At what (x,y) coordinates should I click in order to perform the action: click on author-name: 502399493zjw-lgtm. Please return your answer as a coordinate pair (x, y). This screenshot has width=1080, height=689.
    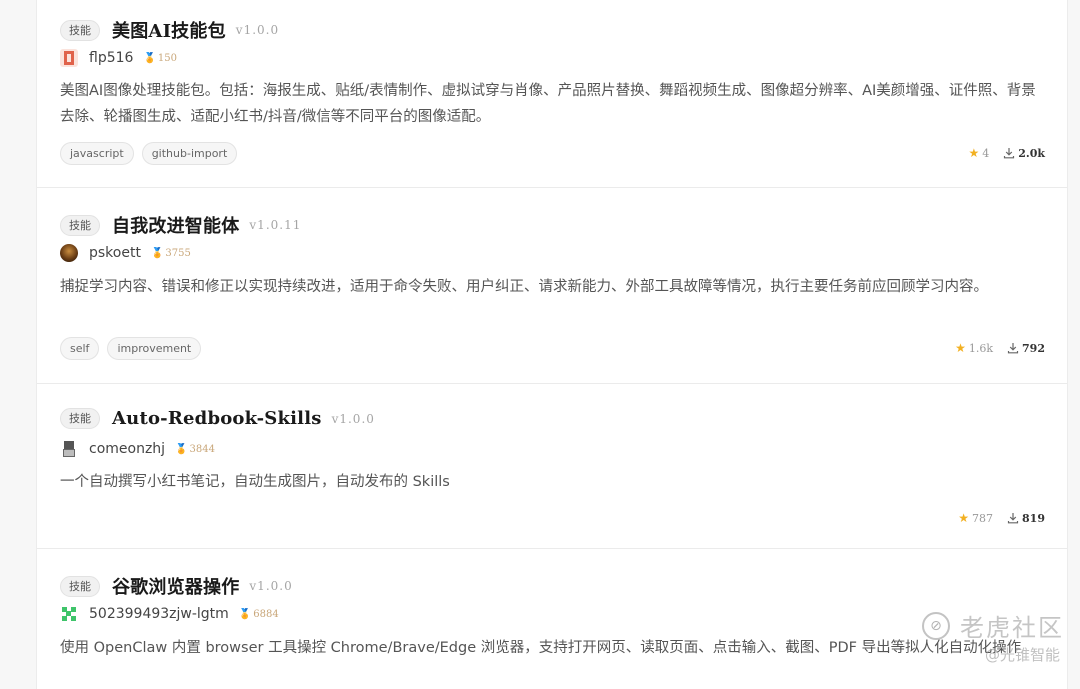
    Looking at the image, I should click on (159, 614).